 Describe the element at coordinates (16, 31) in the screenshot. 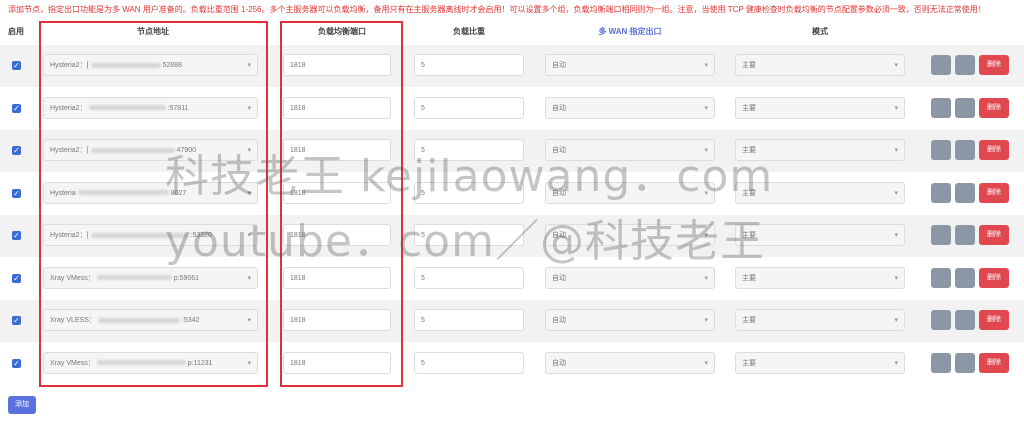

I see `header-enable: 启用` at that location.